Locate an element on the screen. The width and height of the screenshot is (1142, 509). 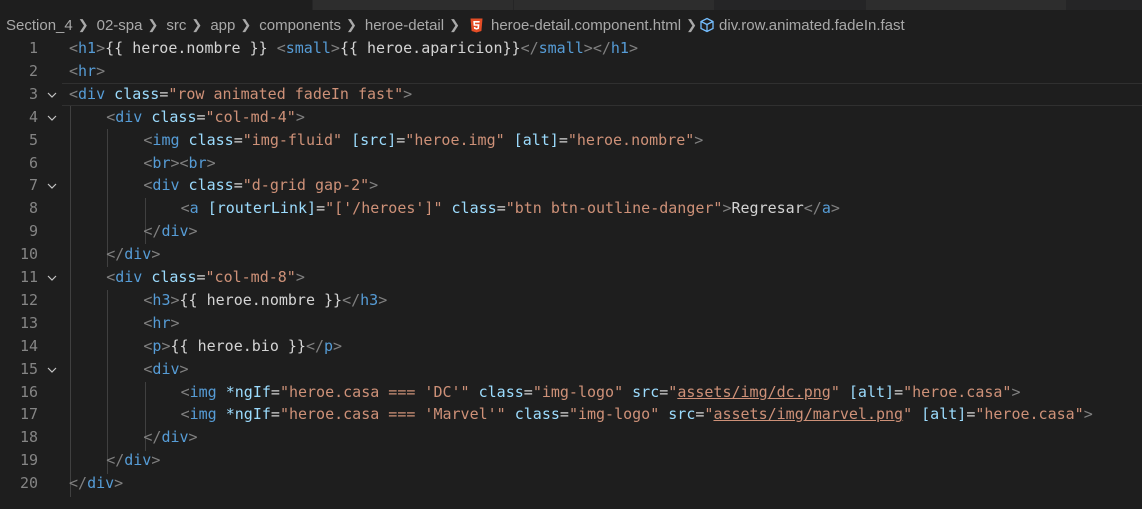
code-line: 2 <hr> is located at coordinates (571, 71).